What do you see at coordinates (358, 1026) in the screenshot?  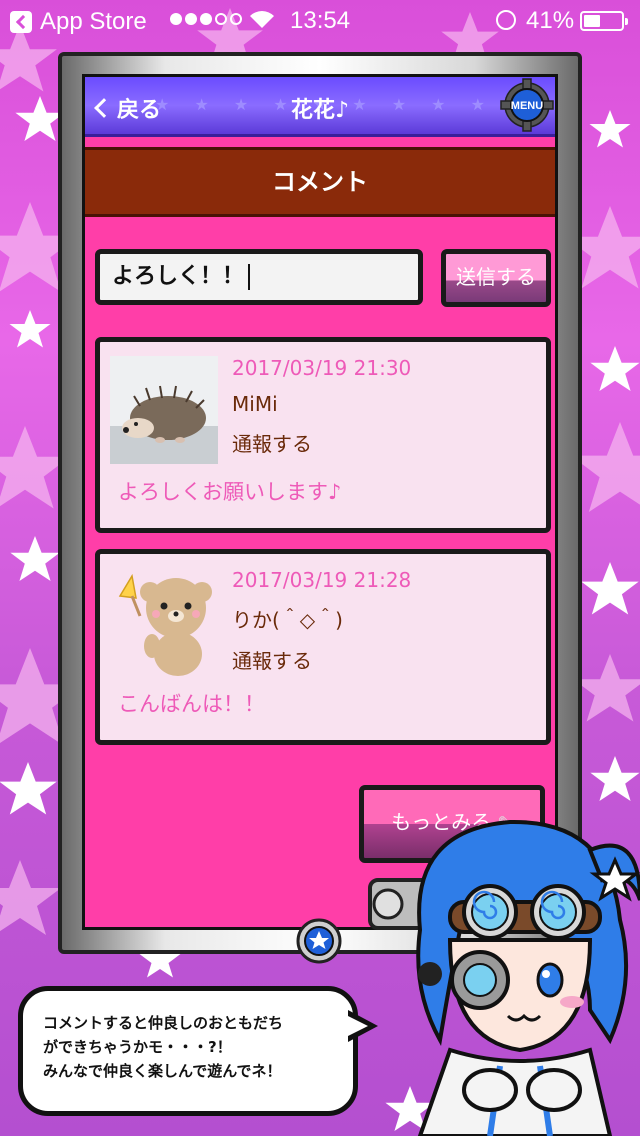 I see `speech-bubble-tail-inner` at bounding box center [358, 1026].